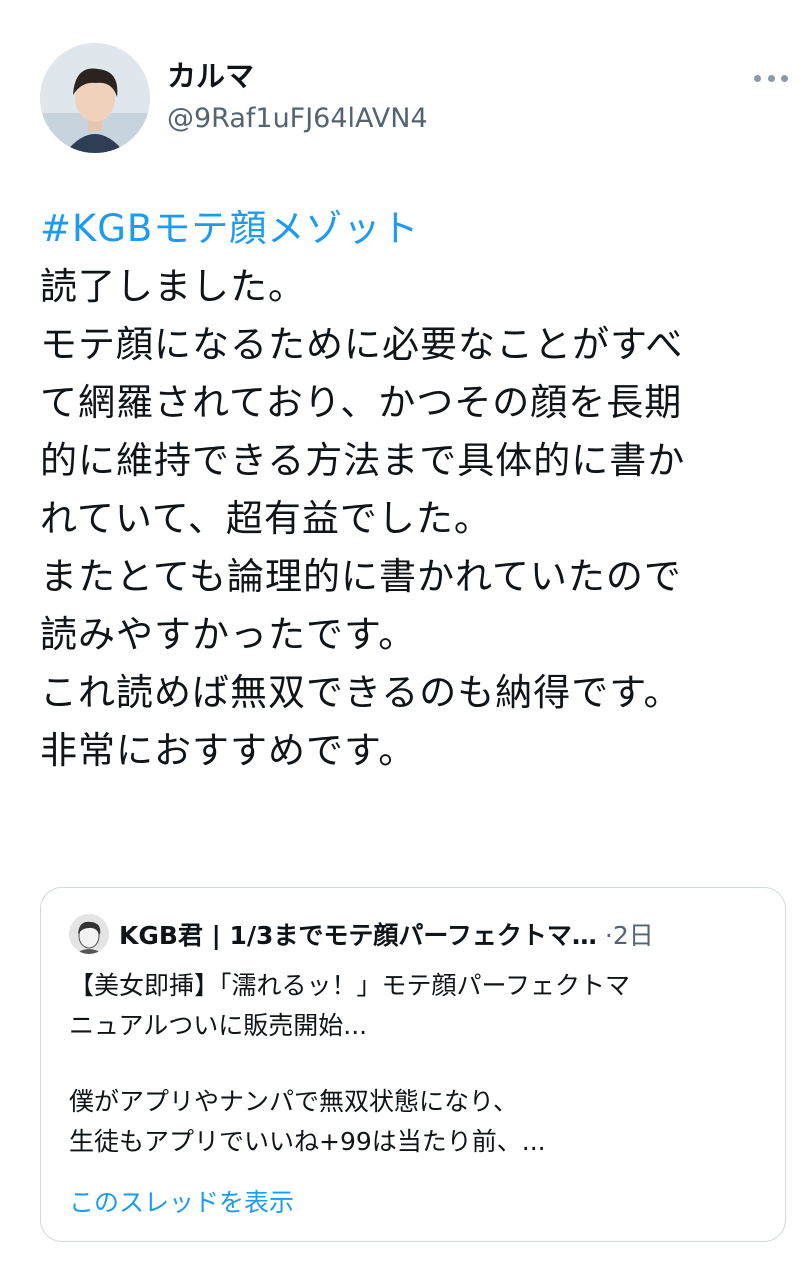 The image size is (807, 1266). What do you see at coordinates (350, 985) in the screenshot?
I see `quoted-line: 【美女即挿】「濡れるッ！」モテ顔パーフェクトマ` at bounding box center [350, 985].